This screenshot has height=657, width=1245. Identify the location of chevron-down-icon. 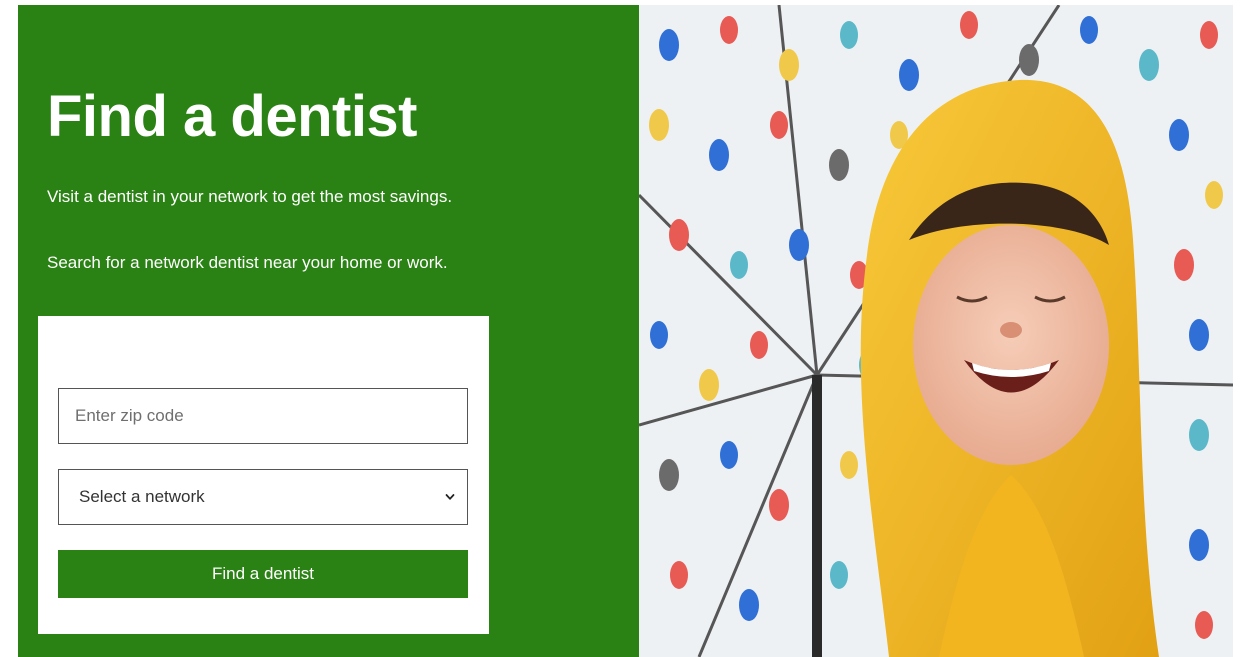
(450, 497).